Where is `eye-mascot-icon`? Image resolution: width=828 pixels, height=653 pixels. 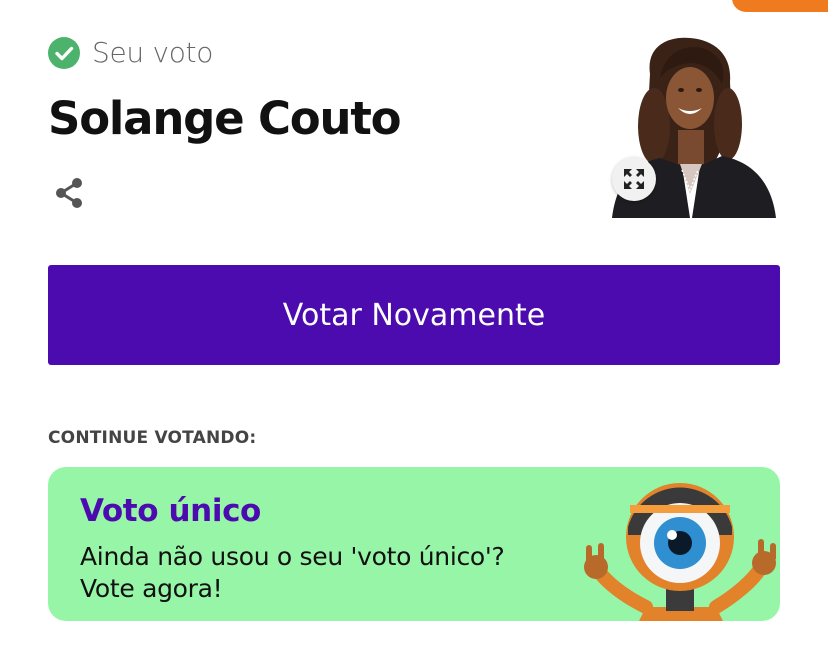
eye-mascot-icon is located at coordinates (680, 552).